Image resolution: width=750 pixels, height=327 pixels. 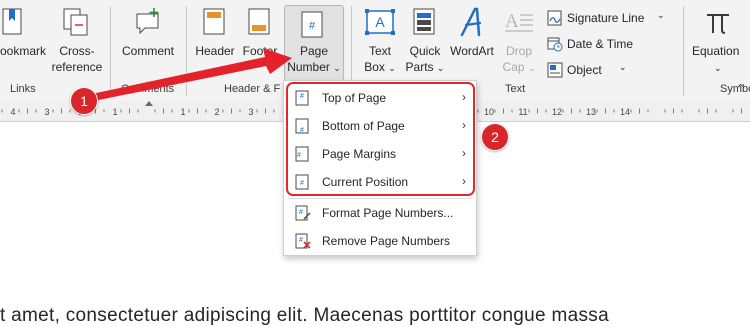 What do you see at coordinates (187, 75) in the screenshot?
I see `annotation-arrow` at bounding box center [187, 75].